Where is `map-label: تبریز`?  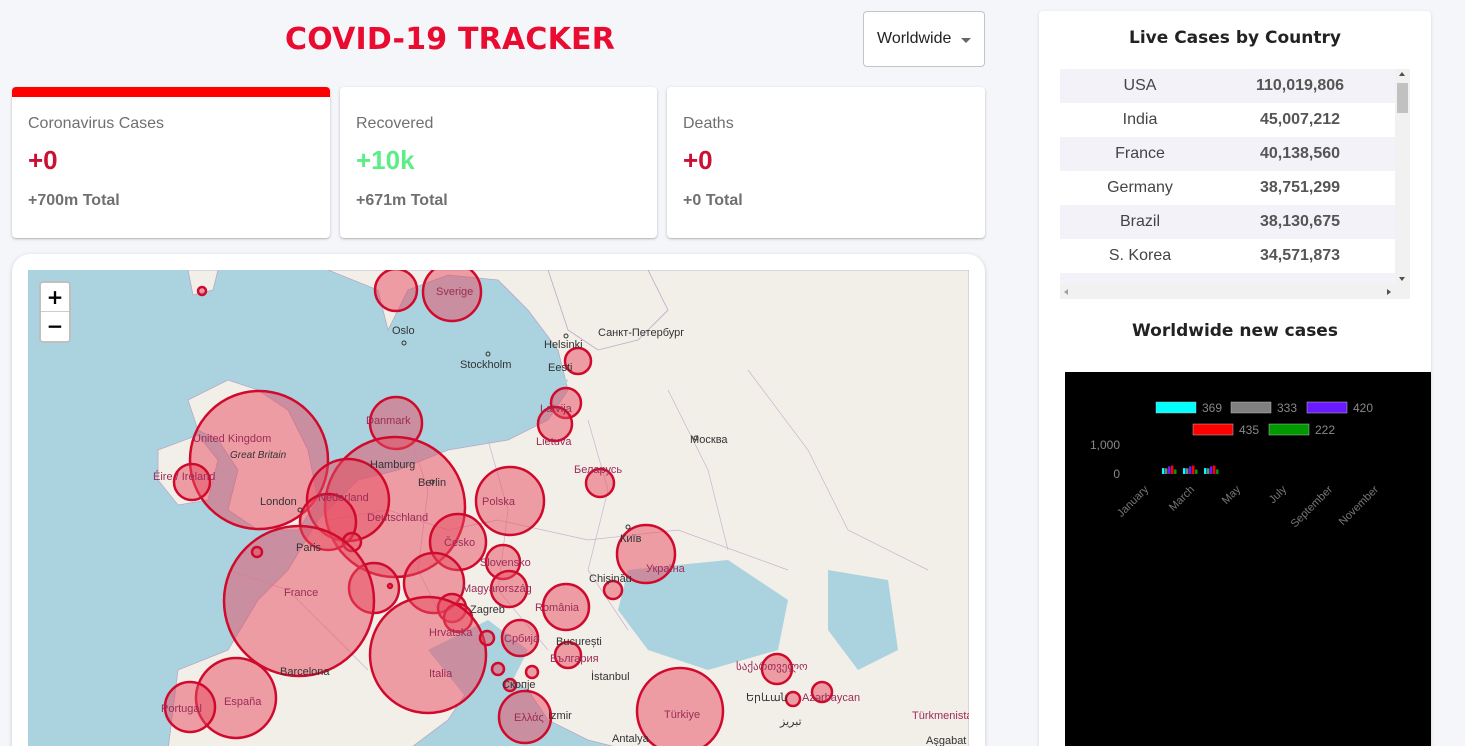 map-label: تبریز is located at coordinates (790, 722).